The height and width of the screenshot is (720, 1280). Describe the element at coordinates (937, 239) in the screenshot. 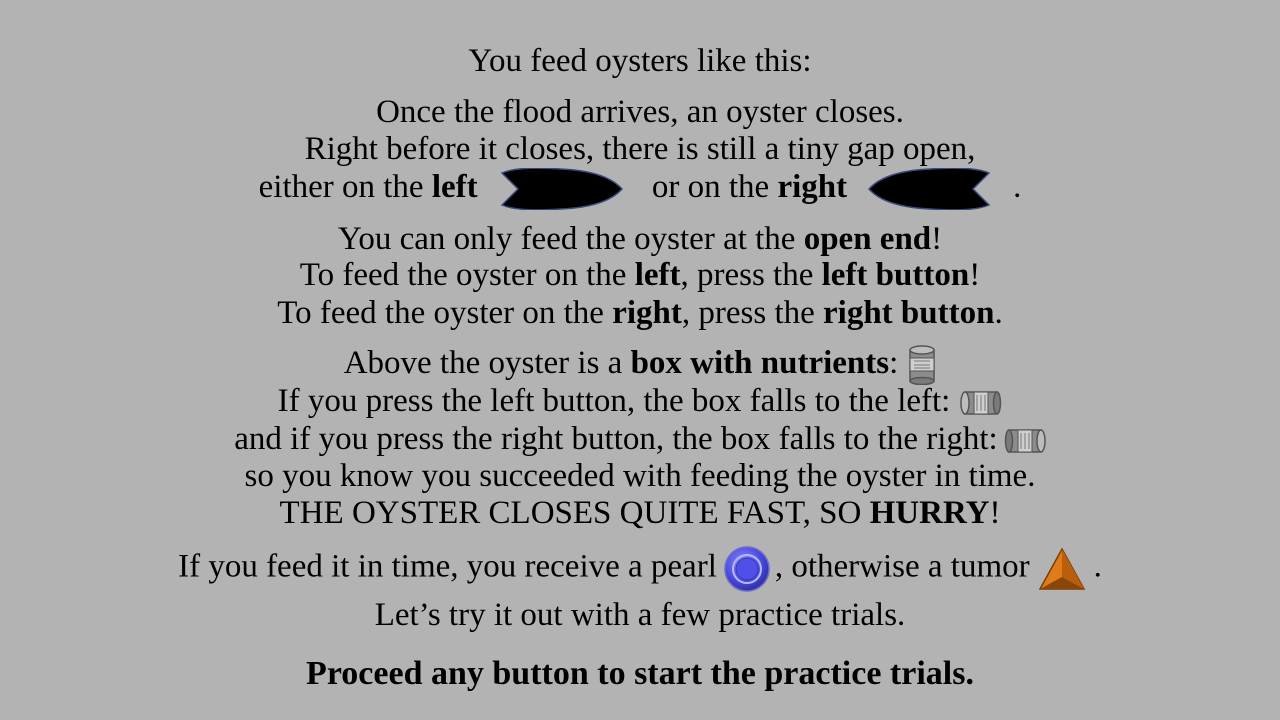

I see `open-end-suffix: !` at that location.